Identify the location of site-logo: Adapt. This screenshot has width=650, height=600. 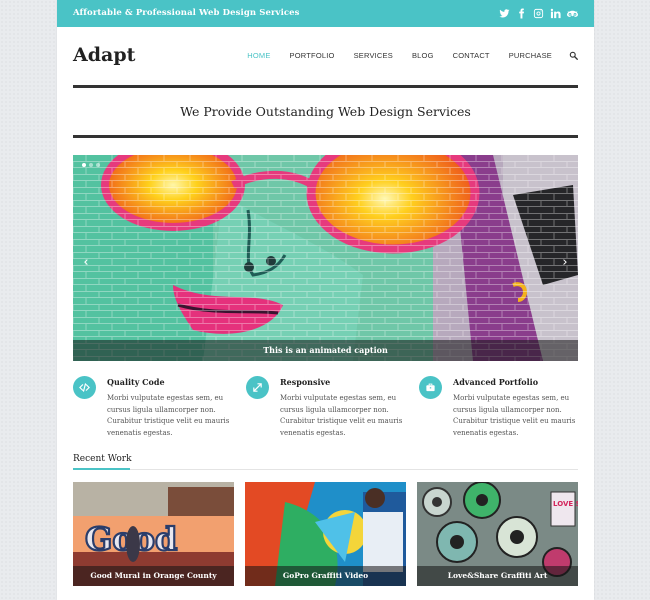
(104, 55).